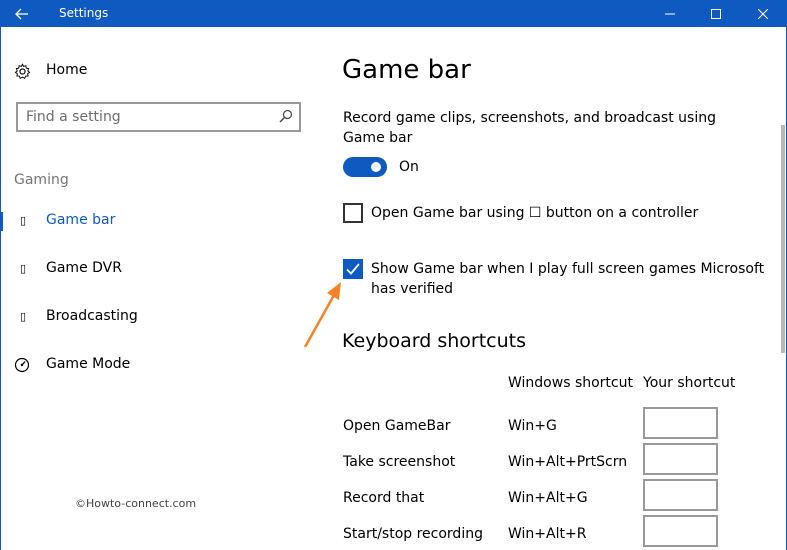 This screenshot has height=550, width=787. I want to click on search-box, so click(158, 117).